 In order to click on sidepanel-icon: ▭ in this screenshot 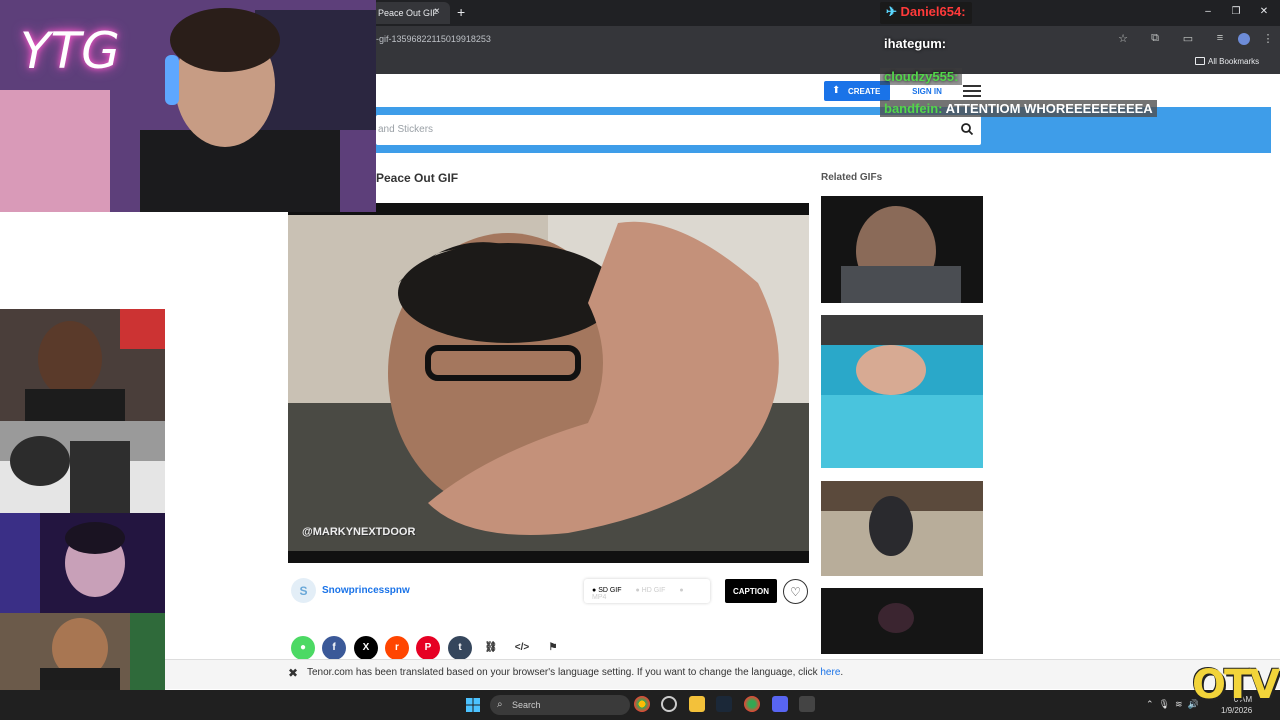, I will do `click(1188, 39)`.